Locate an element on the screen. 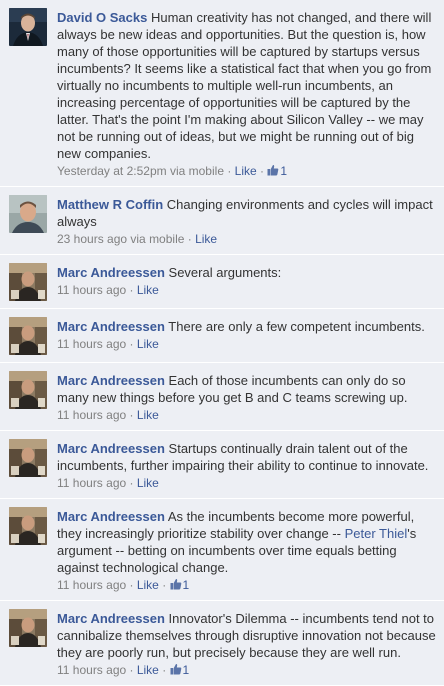  comment-author: Matthew R Coffin is located at coordinates (110, 204).